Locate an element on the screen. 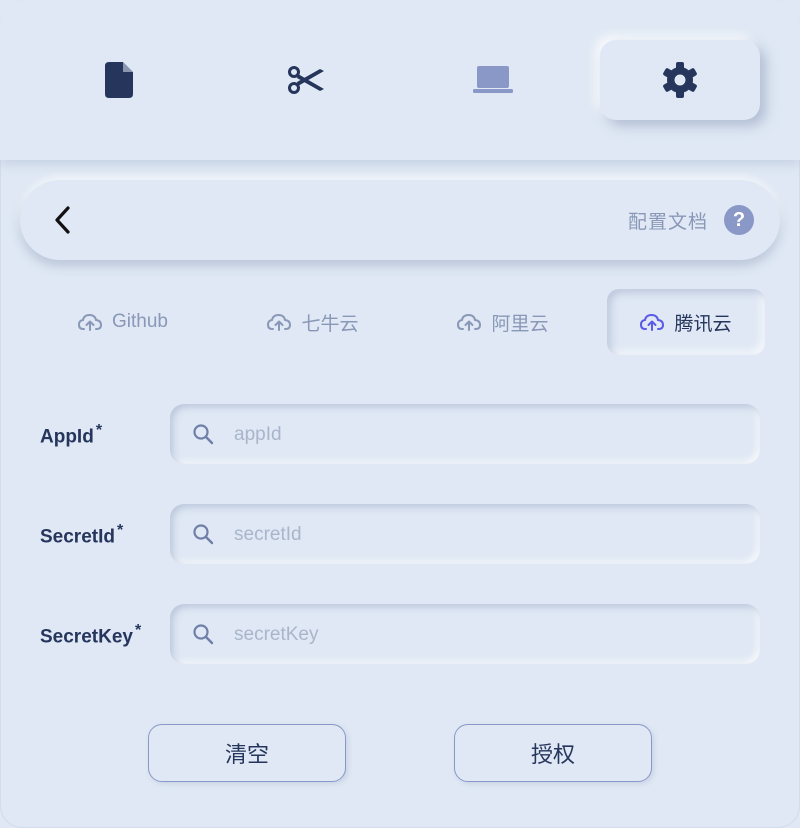 This screenshot has width=800, height=828. tab-tencent: 腾讯云 is located at coordinates (686, 322).